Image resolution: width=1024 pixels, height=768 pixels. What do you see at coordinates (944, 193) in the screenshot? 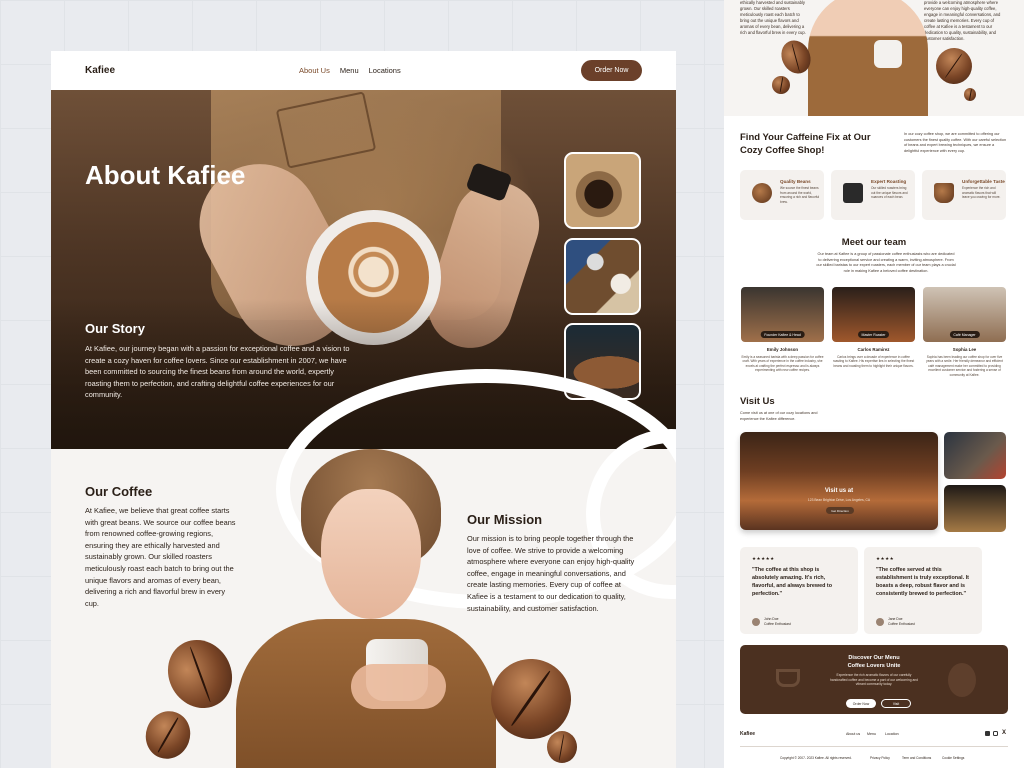
I see `coffee-bag-icon` at bounding box center [944, 193].